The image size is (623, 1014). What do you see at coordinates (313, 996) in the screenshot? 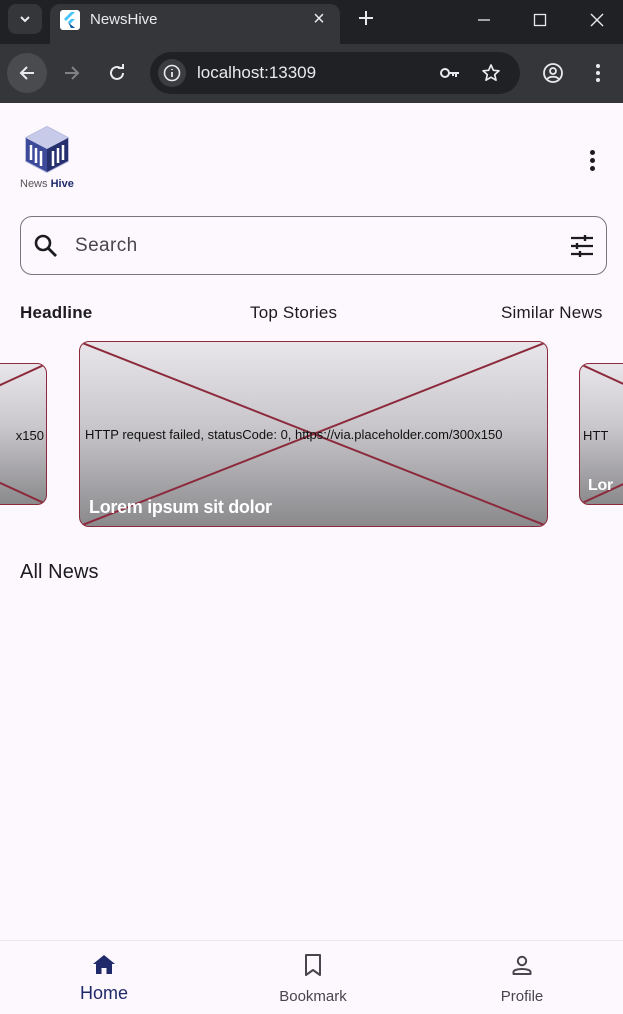
I see `nav-label: Bookmark` at bounding box center [313, 996].